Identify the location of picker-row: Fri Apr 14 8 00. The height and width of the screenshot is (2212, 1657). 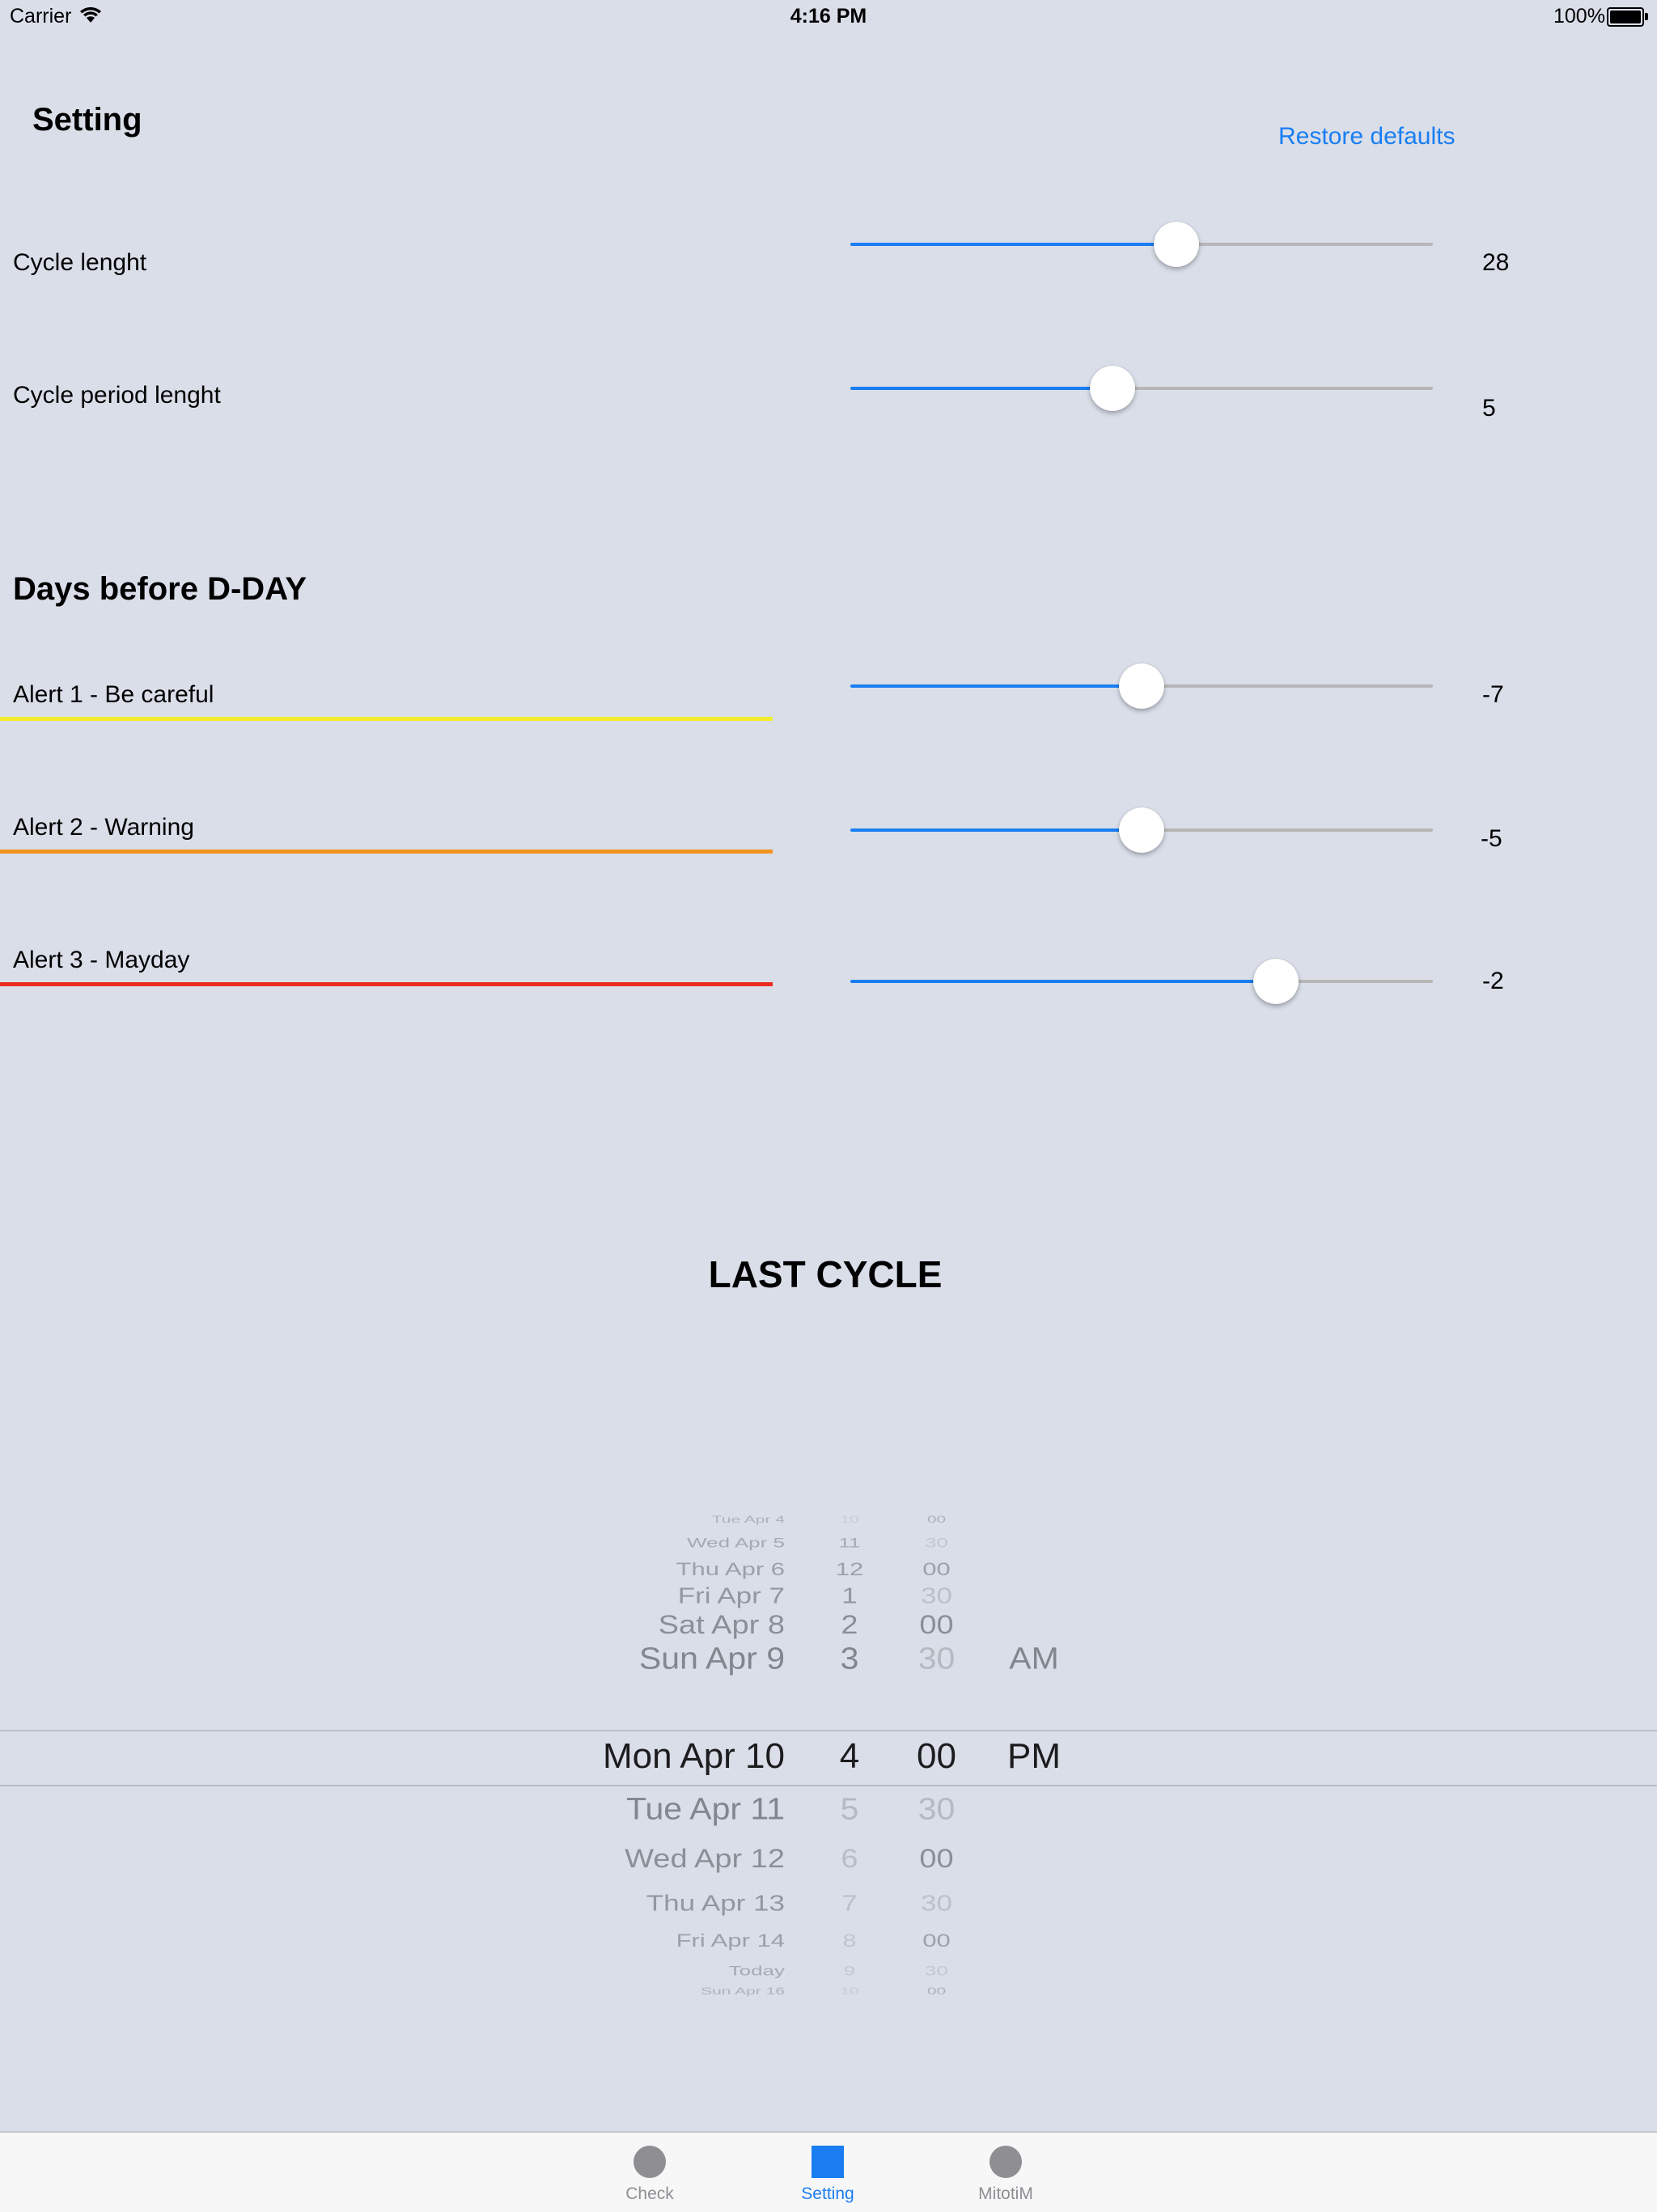
(828, 1942).